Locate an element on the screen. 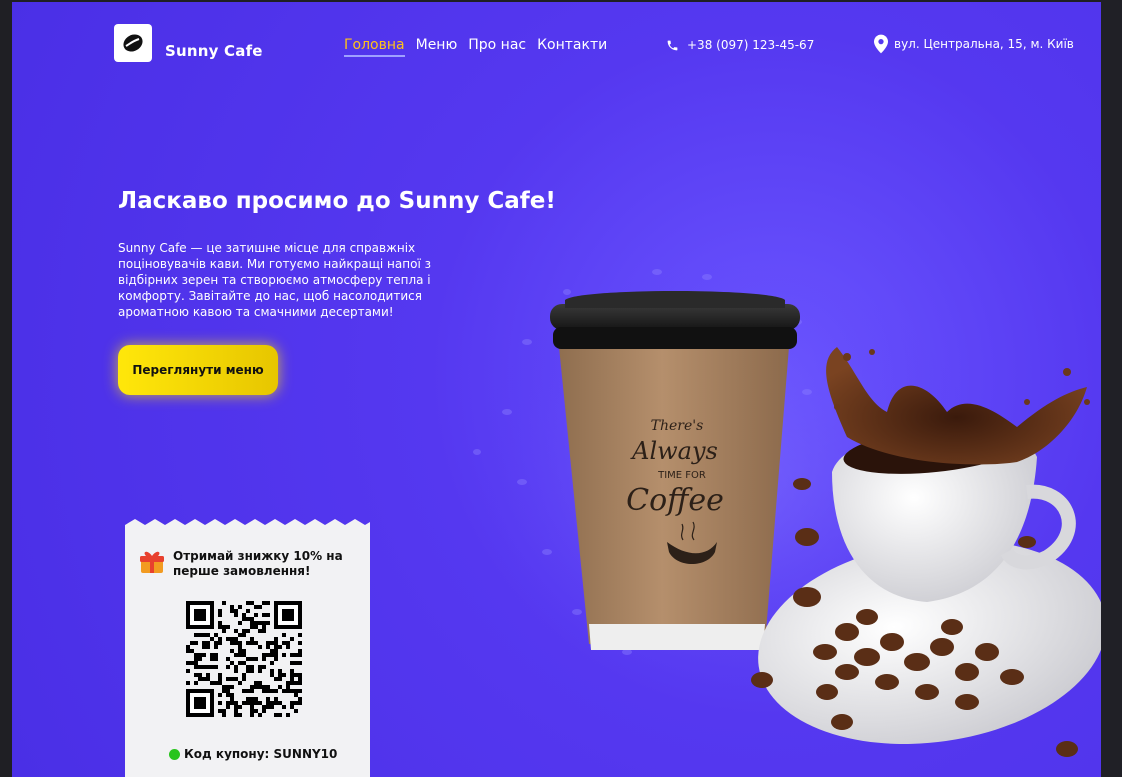 The image size is (1122, 777). phone-number: +38 (097) 123-45-67 is located at coordinates (751, 45).